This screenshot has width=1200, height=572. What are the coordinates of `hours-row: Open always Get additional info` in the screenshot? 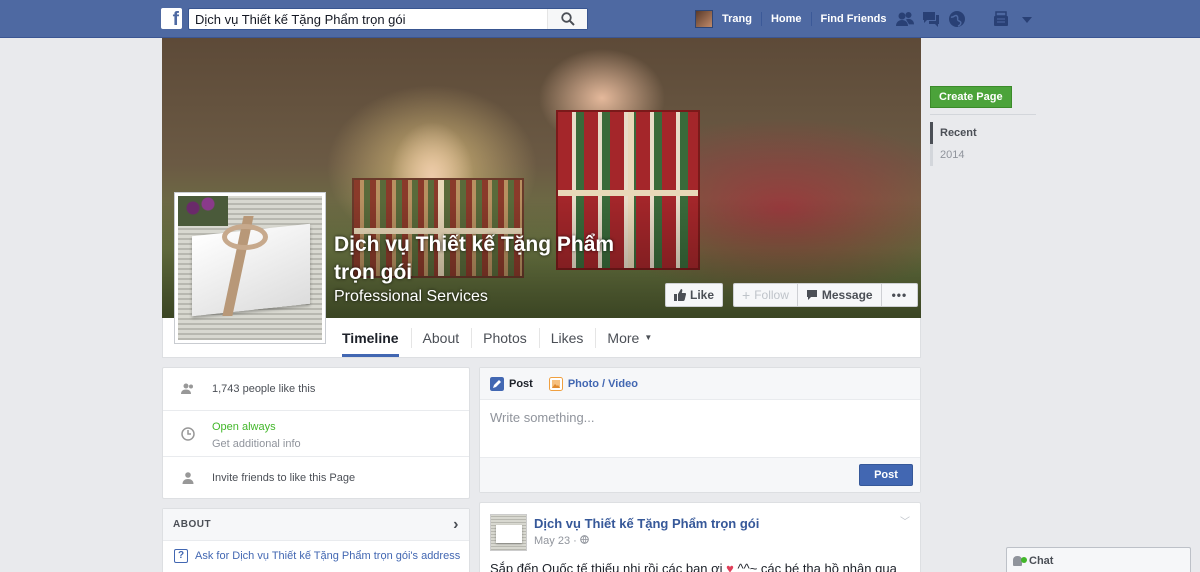 It's located at (316, 434).